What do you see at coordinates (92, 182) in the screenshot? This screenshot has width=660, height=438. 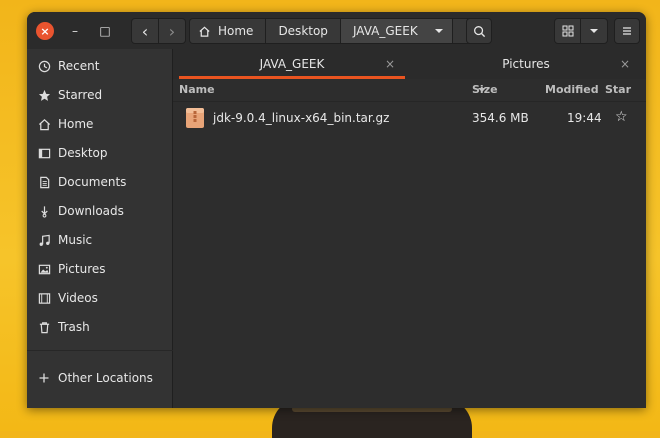 I see `sidebar-item-label: Documents` at bounding box center [92, 182].